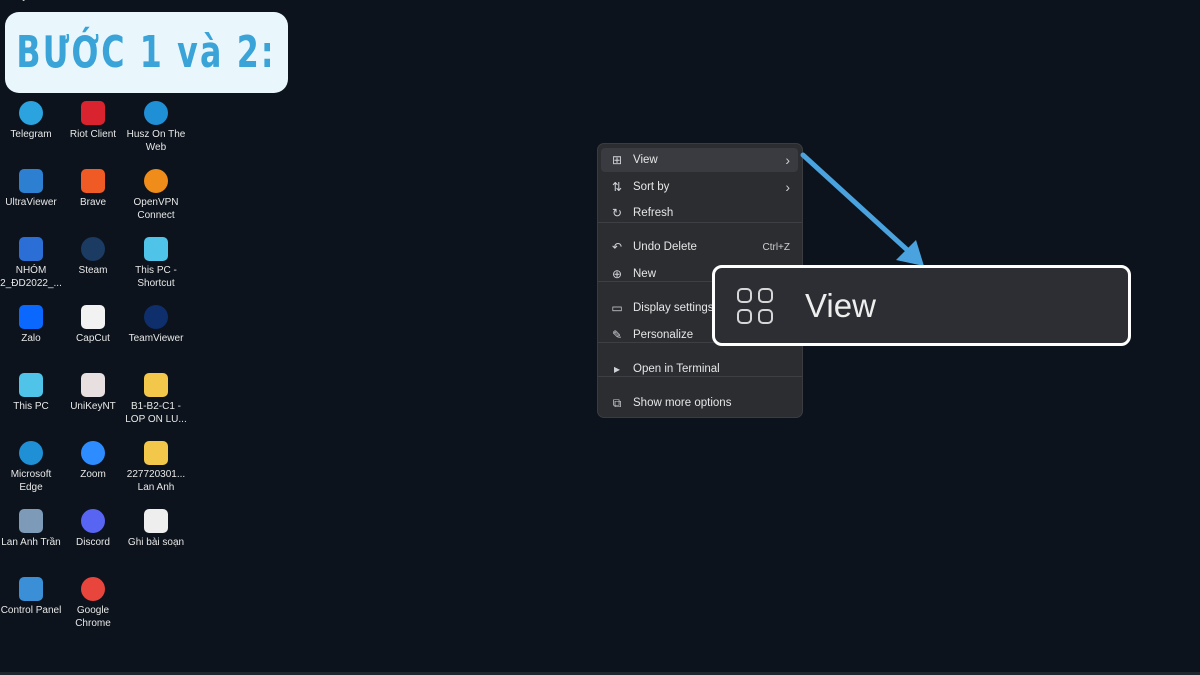  I want to click on callout-label: View, so click(840, 305).